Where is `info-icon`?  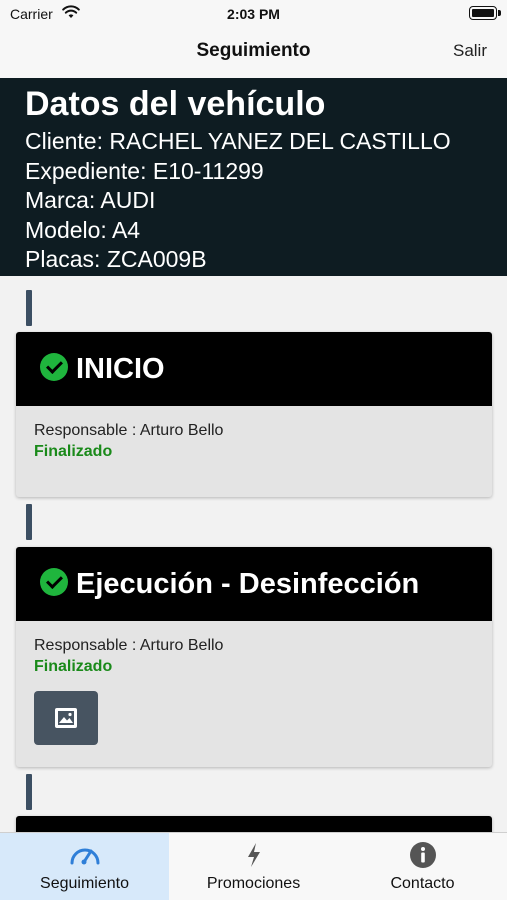
info-icon is located at coordinates (423, 855).